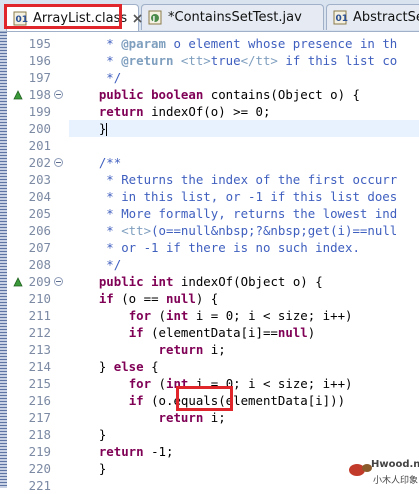  What do you see at coordinates (39, 468) in the screenshot?
I see `line-number: 220` at bounding box center [39, 468].